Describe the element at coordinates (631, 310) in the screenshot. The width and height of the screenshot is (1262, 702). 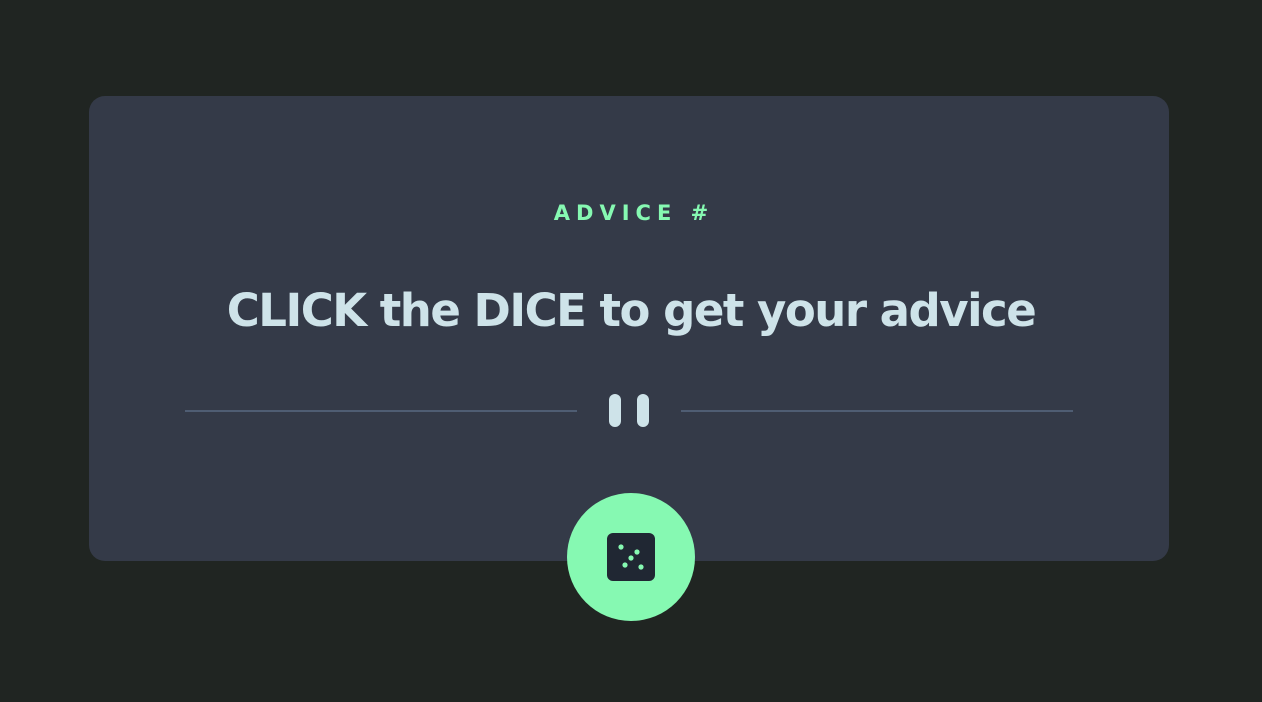
I see `advice-text: CLICK the DICE to get your advice` at that location.